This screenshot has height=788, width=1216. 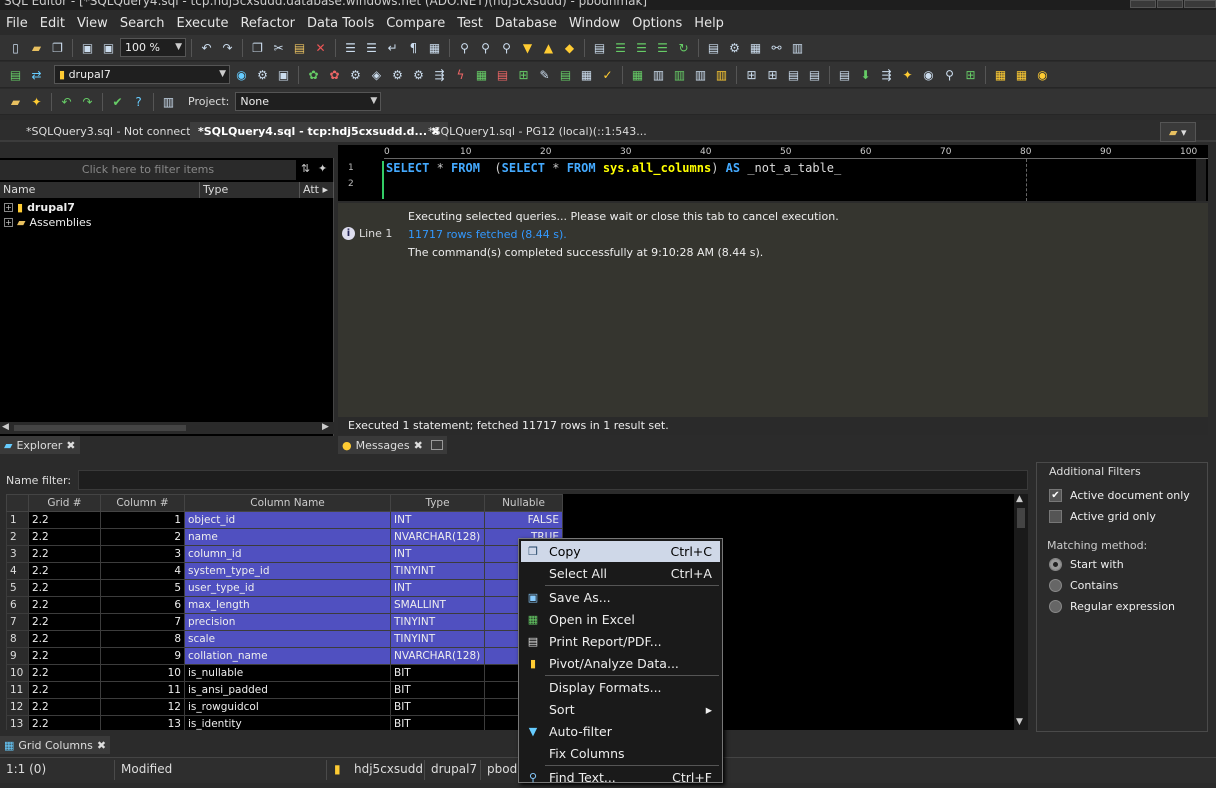 What do you see at coordinates (138, 101) in the screenshot?
I see `help-icon: ?` at bounding box center [138, 101].